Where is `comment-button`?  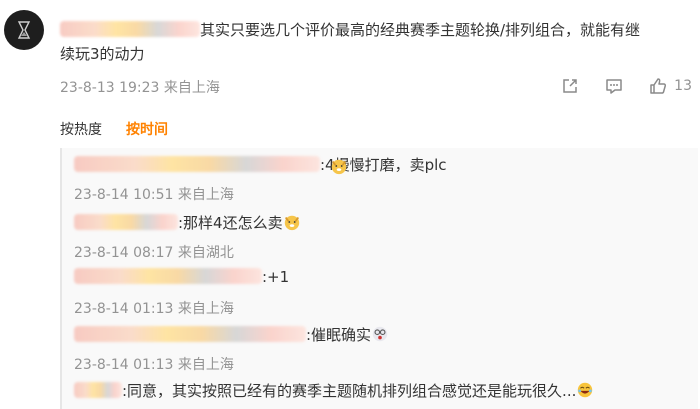 comment-button is located at coordinates (614, 86).